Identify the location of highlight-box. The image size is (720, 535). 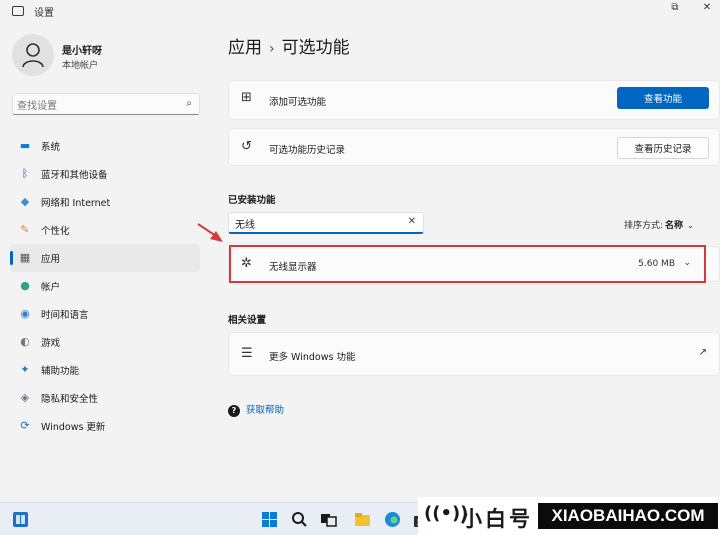
(467, 264).